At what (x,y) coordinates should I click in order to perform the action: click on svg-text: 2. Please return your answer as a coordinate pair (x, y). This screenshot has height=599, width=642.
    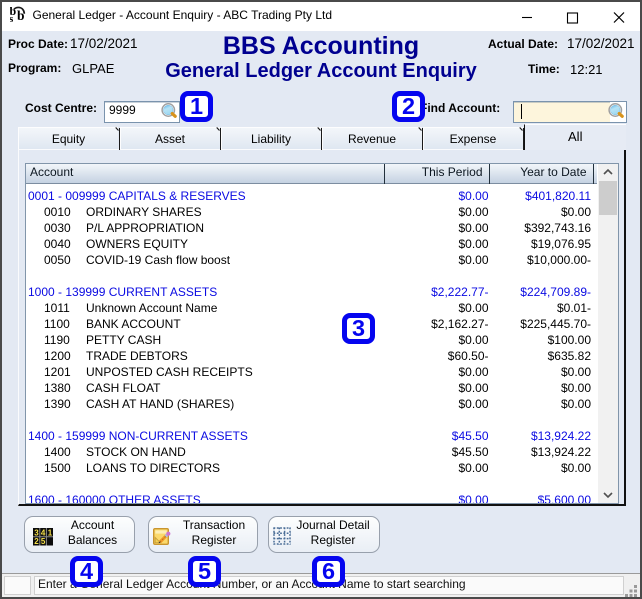
    Looking at the image, I should click on (36, 541).